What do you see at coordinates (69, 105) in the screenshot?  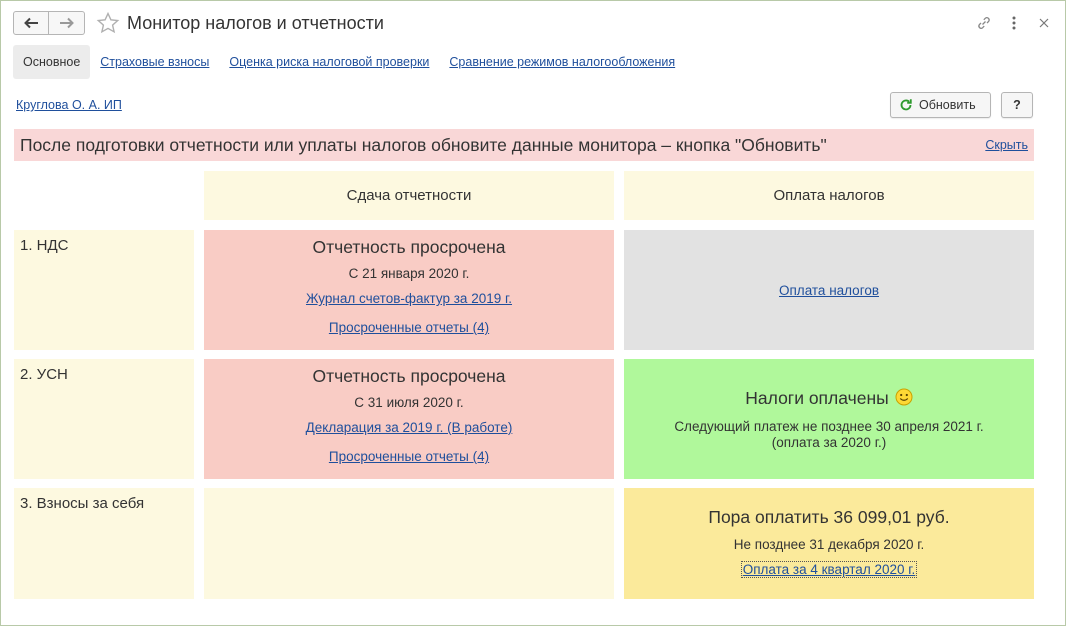 I see `organization-link: Круглова О. А. ИП` at bounding box center [69, 105].